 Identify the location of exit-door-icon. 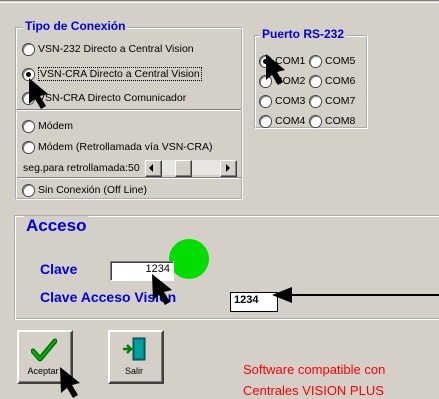
(134, 349).